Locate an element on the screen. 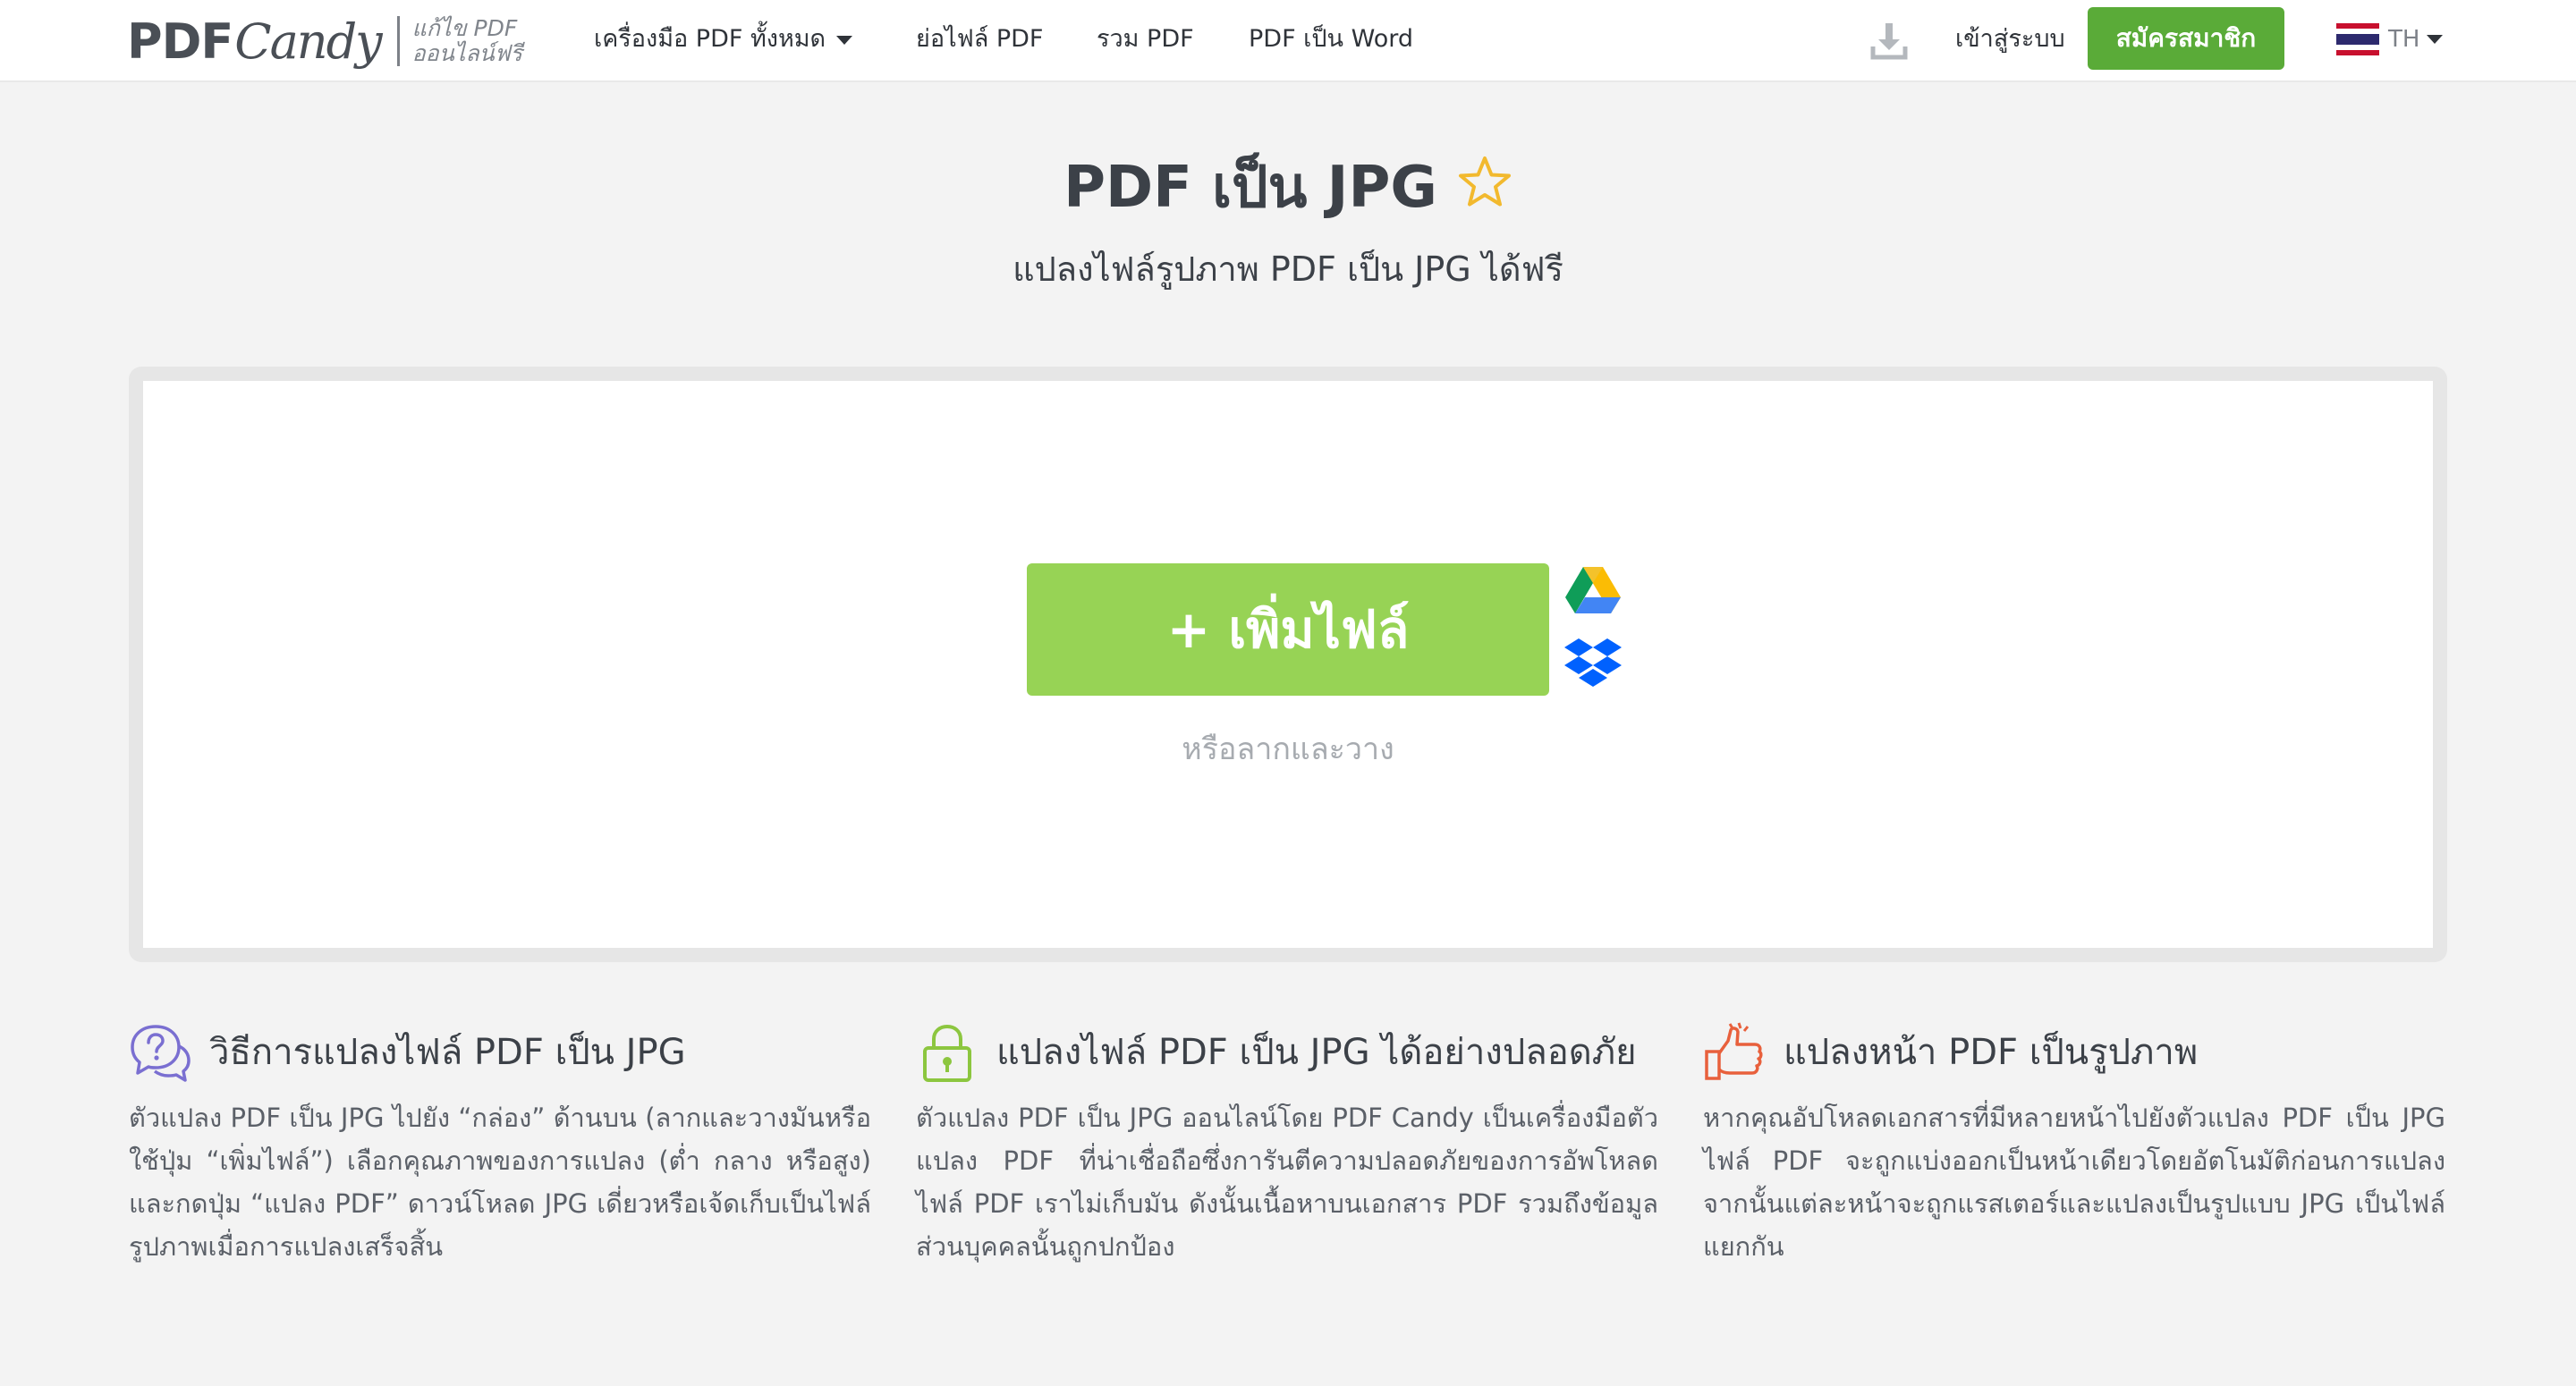 This screenshot has height=1386, width=2576. logo-tagline: แก้ไข PDF ออนไลน์ฟรี is located at coordinates (467, 41).